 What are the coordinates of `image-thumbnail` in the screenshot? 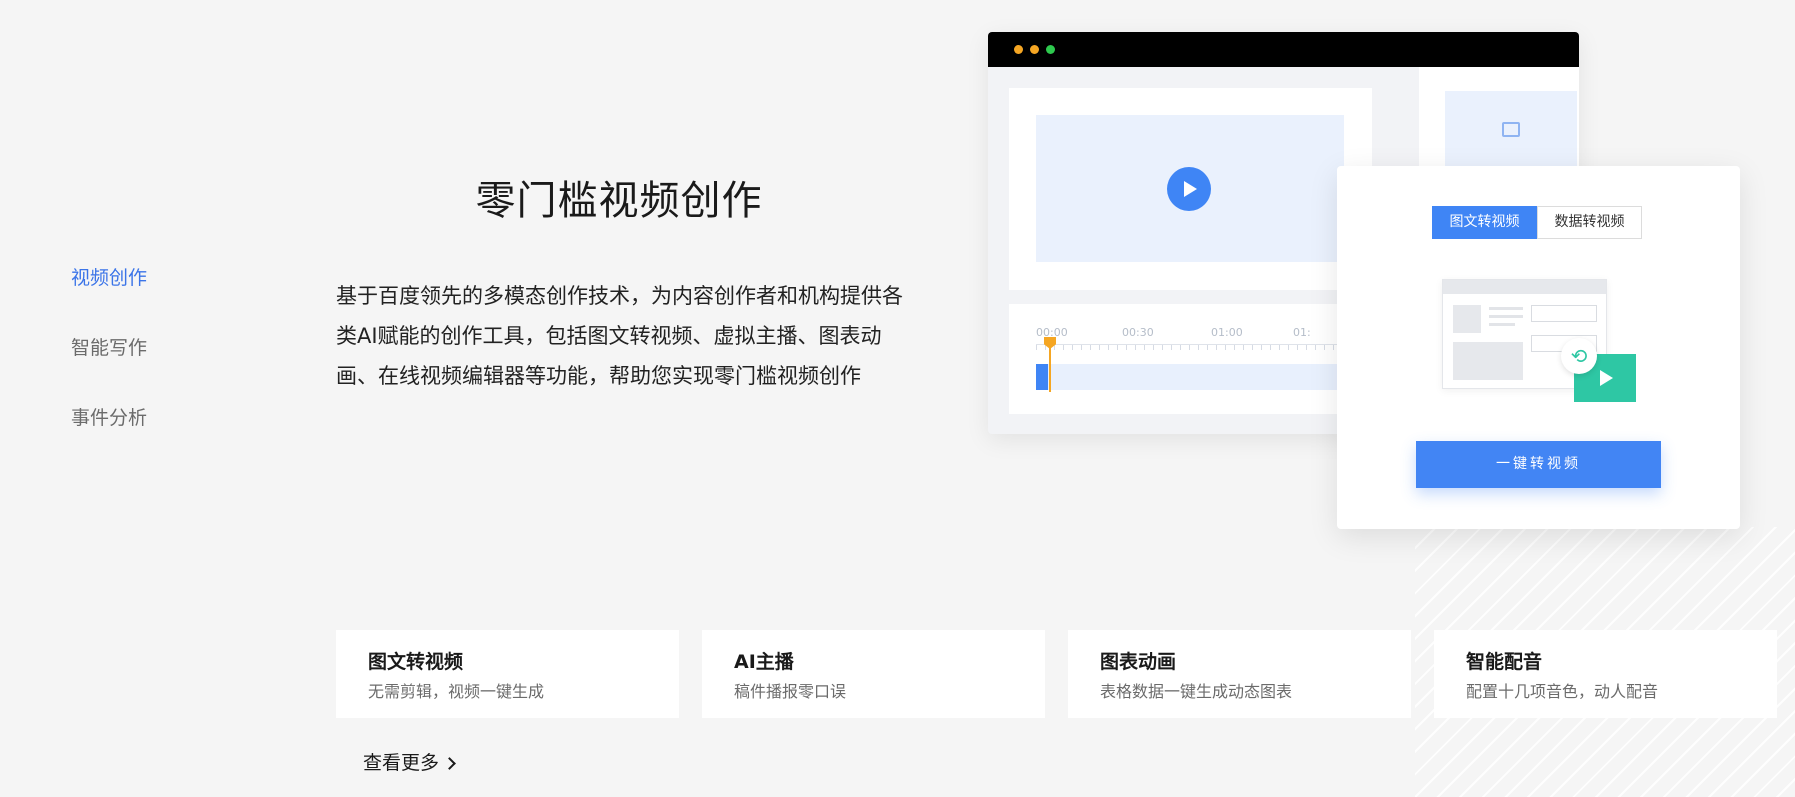 It's located at (1511, 131).